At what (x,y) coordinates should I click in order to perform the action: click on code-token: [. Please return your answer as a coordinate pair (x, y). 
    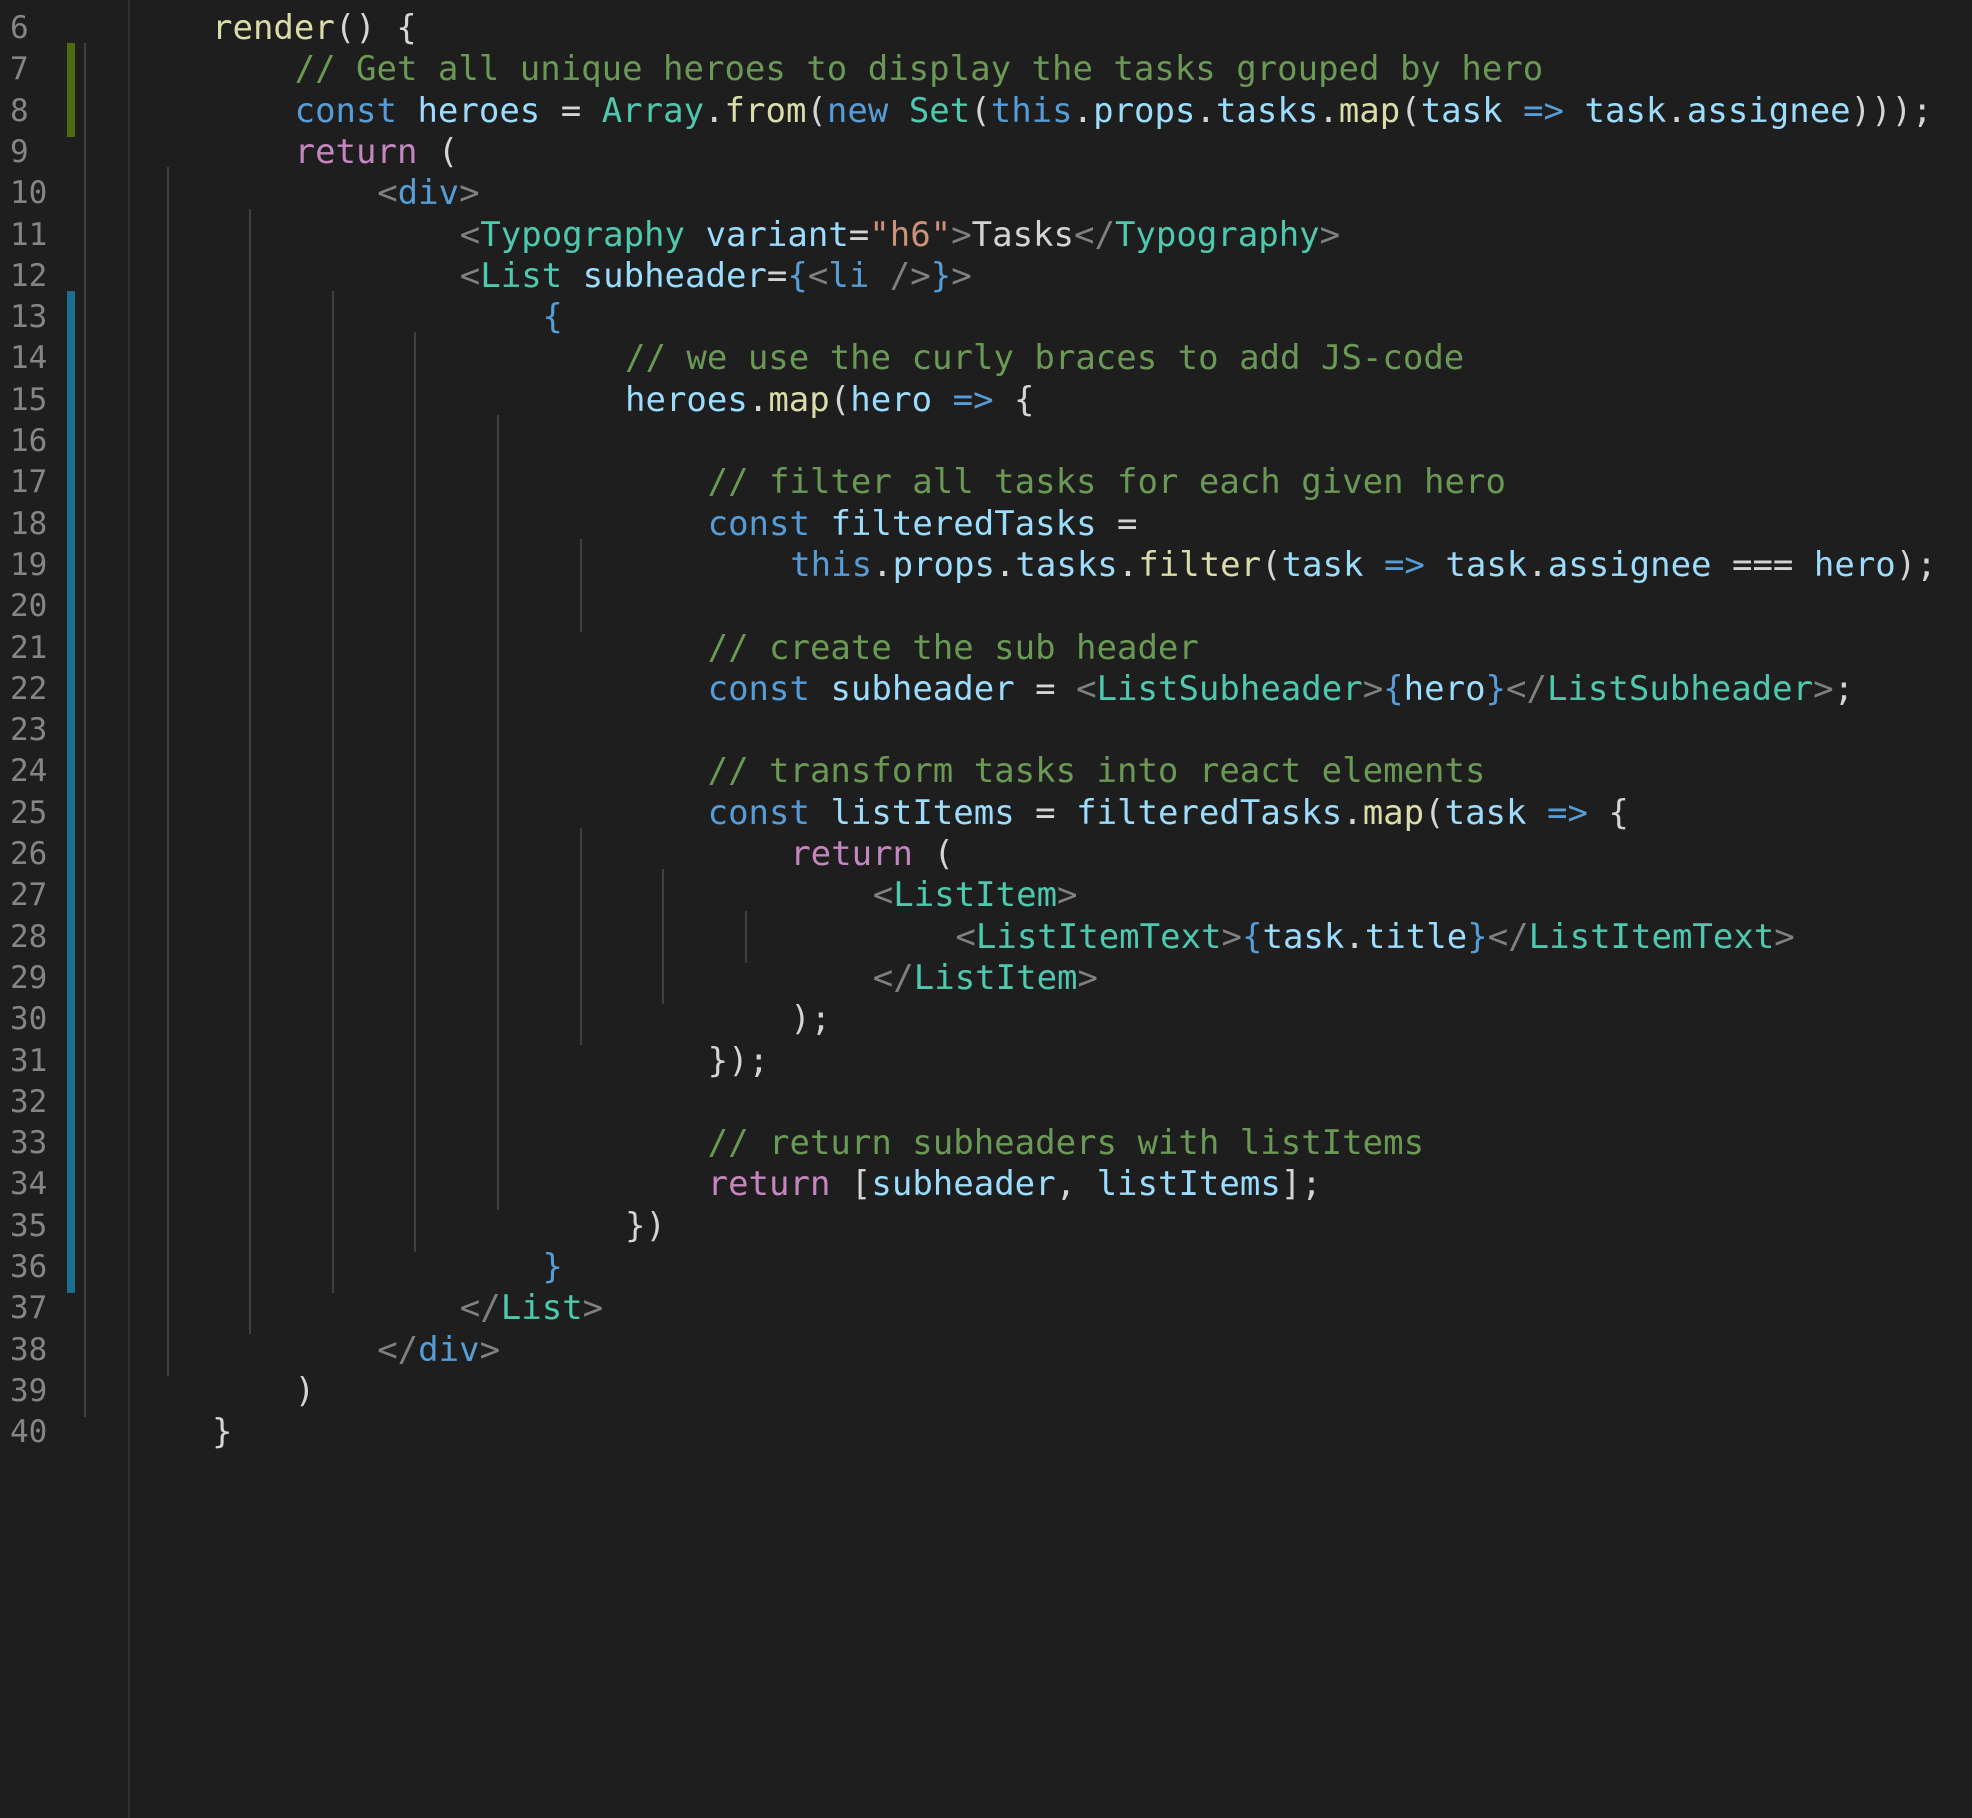
    Looking at the image, I should click on (851, 1184).